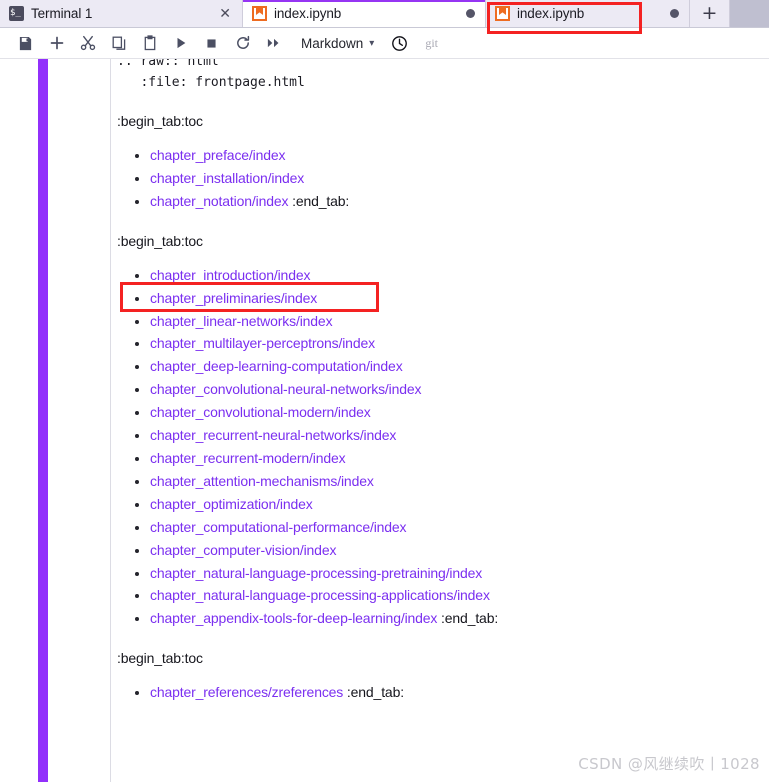  What do you see at coordinates (262, 343) in the screenshot?
I see `chapter-link: chapter_multilayer-perceptrons/index` at bounding box center [262, 343].